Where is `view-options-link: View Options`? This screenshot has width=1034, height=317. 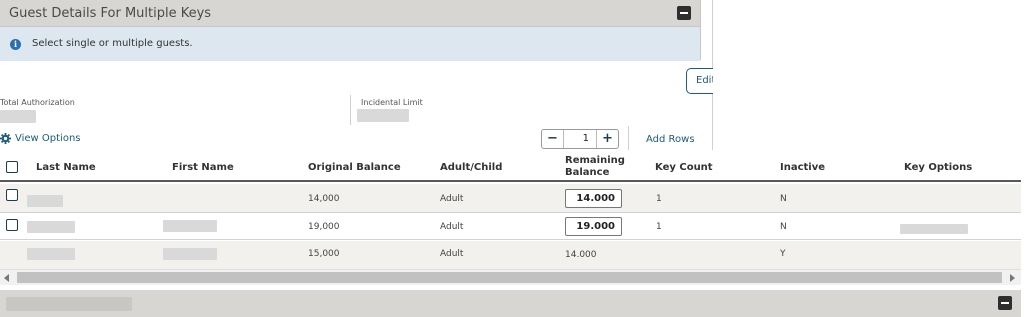 view-options-link: View Options is located at coordinates (40, 138).